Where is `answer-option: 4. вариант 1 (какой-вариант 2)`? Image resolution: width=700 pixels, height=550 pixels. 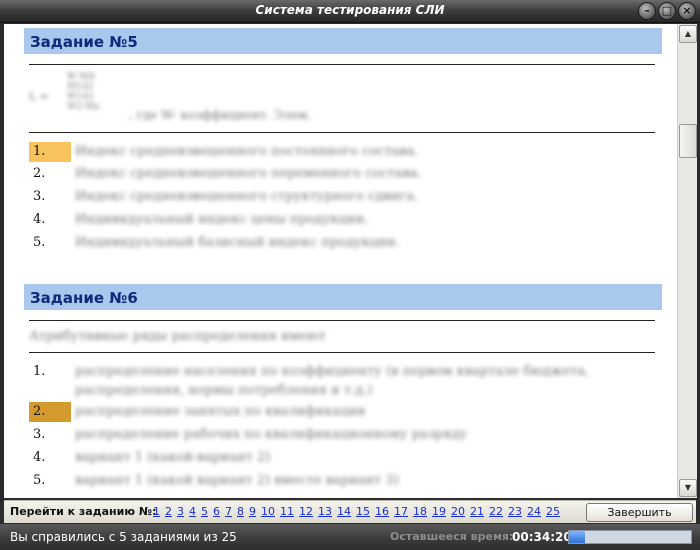
answer-option: 4. вариант 1 (какой-вариант 2) is located at coordinates (339, 458).